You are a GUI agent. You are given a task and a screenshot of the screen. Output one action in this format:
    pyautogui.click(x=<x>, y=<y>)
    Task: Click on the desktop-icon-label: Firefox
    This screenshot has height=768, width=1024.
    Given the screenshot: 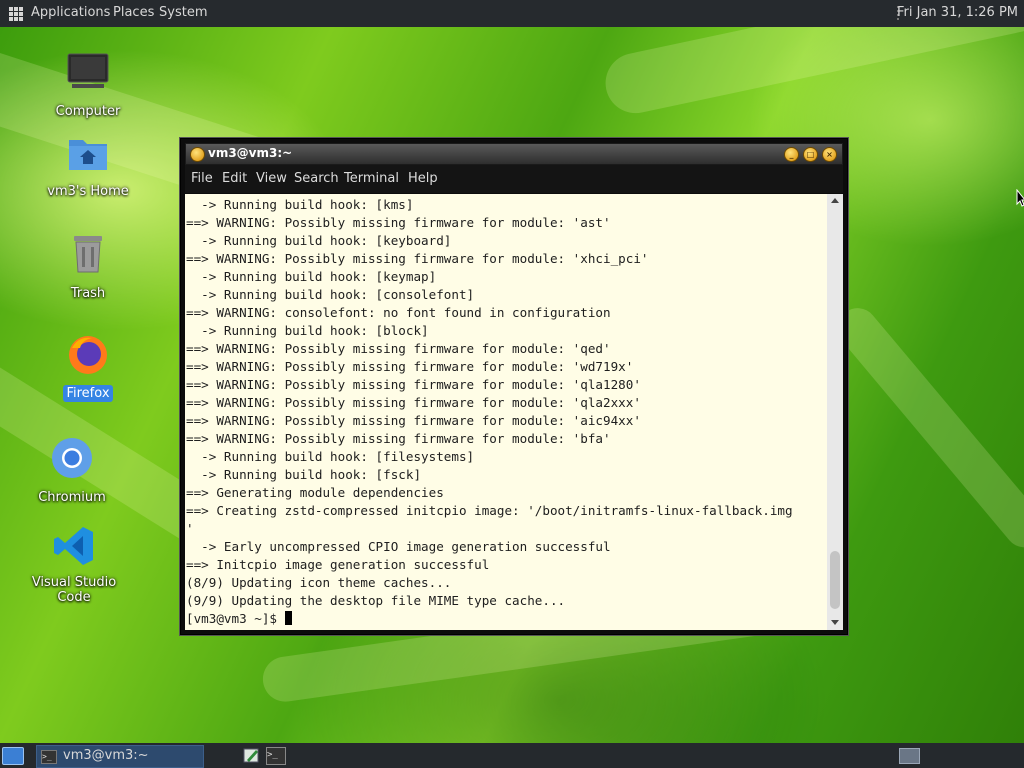 What is the action you would take?
    pyautogui.click(x=88, y=393)
    